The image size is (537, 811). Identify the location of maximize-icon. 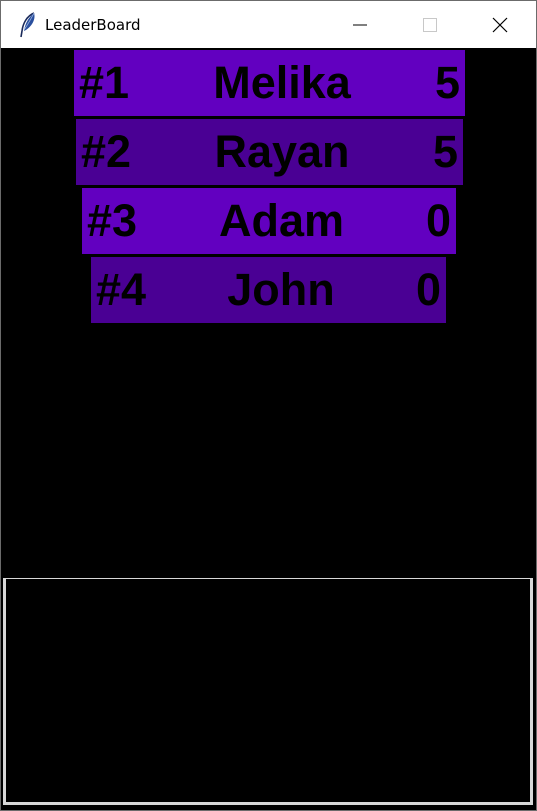
(430, 25).